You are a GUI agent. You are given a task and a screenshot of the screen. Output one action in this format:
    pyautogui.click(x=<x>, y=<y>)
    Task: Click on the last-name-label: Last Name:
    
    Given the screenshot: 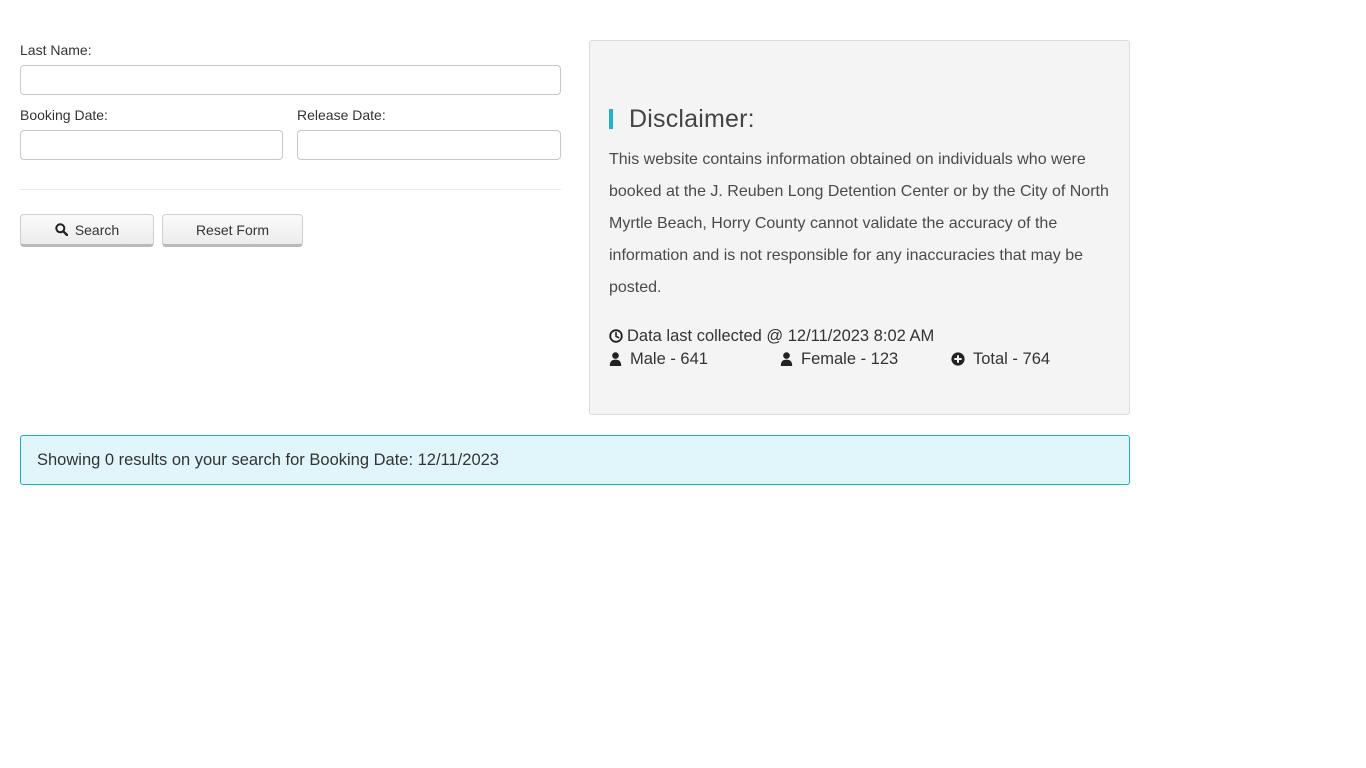 What is the action you would take?
    pyautogui.click(x=56, y=50)
    